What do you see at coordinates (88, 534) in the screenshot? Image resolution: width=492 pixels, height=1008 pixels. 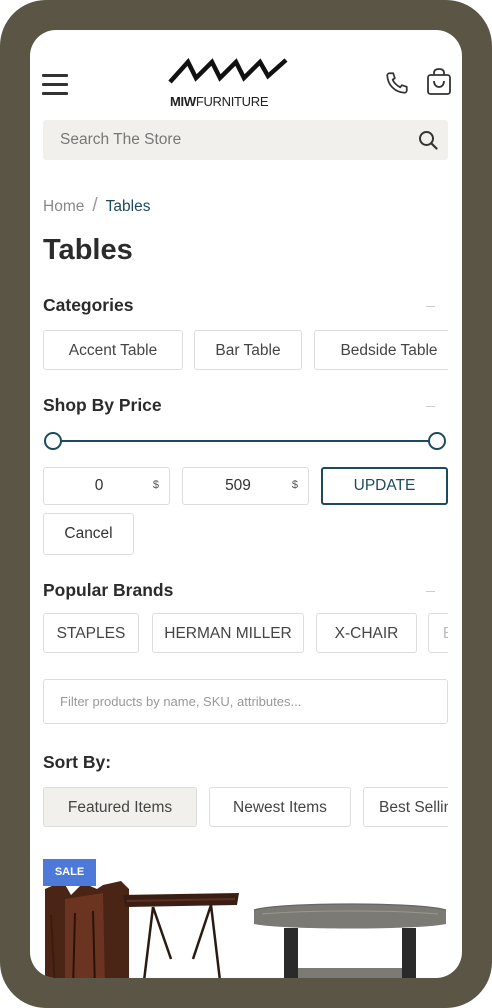 I see `cancel-button: Cancel` at bounding box center [88, 534].